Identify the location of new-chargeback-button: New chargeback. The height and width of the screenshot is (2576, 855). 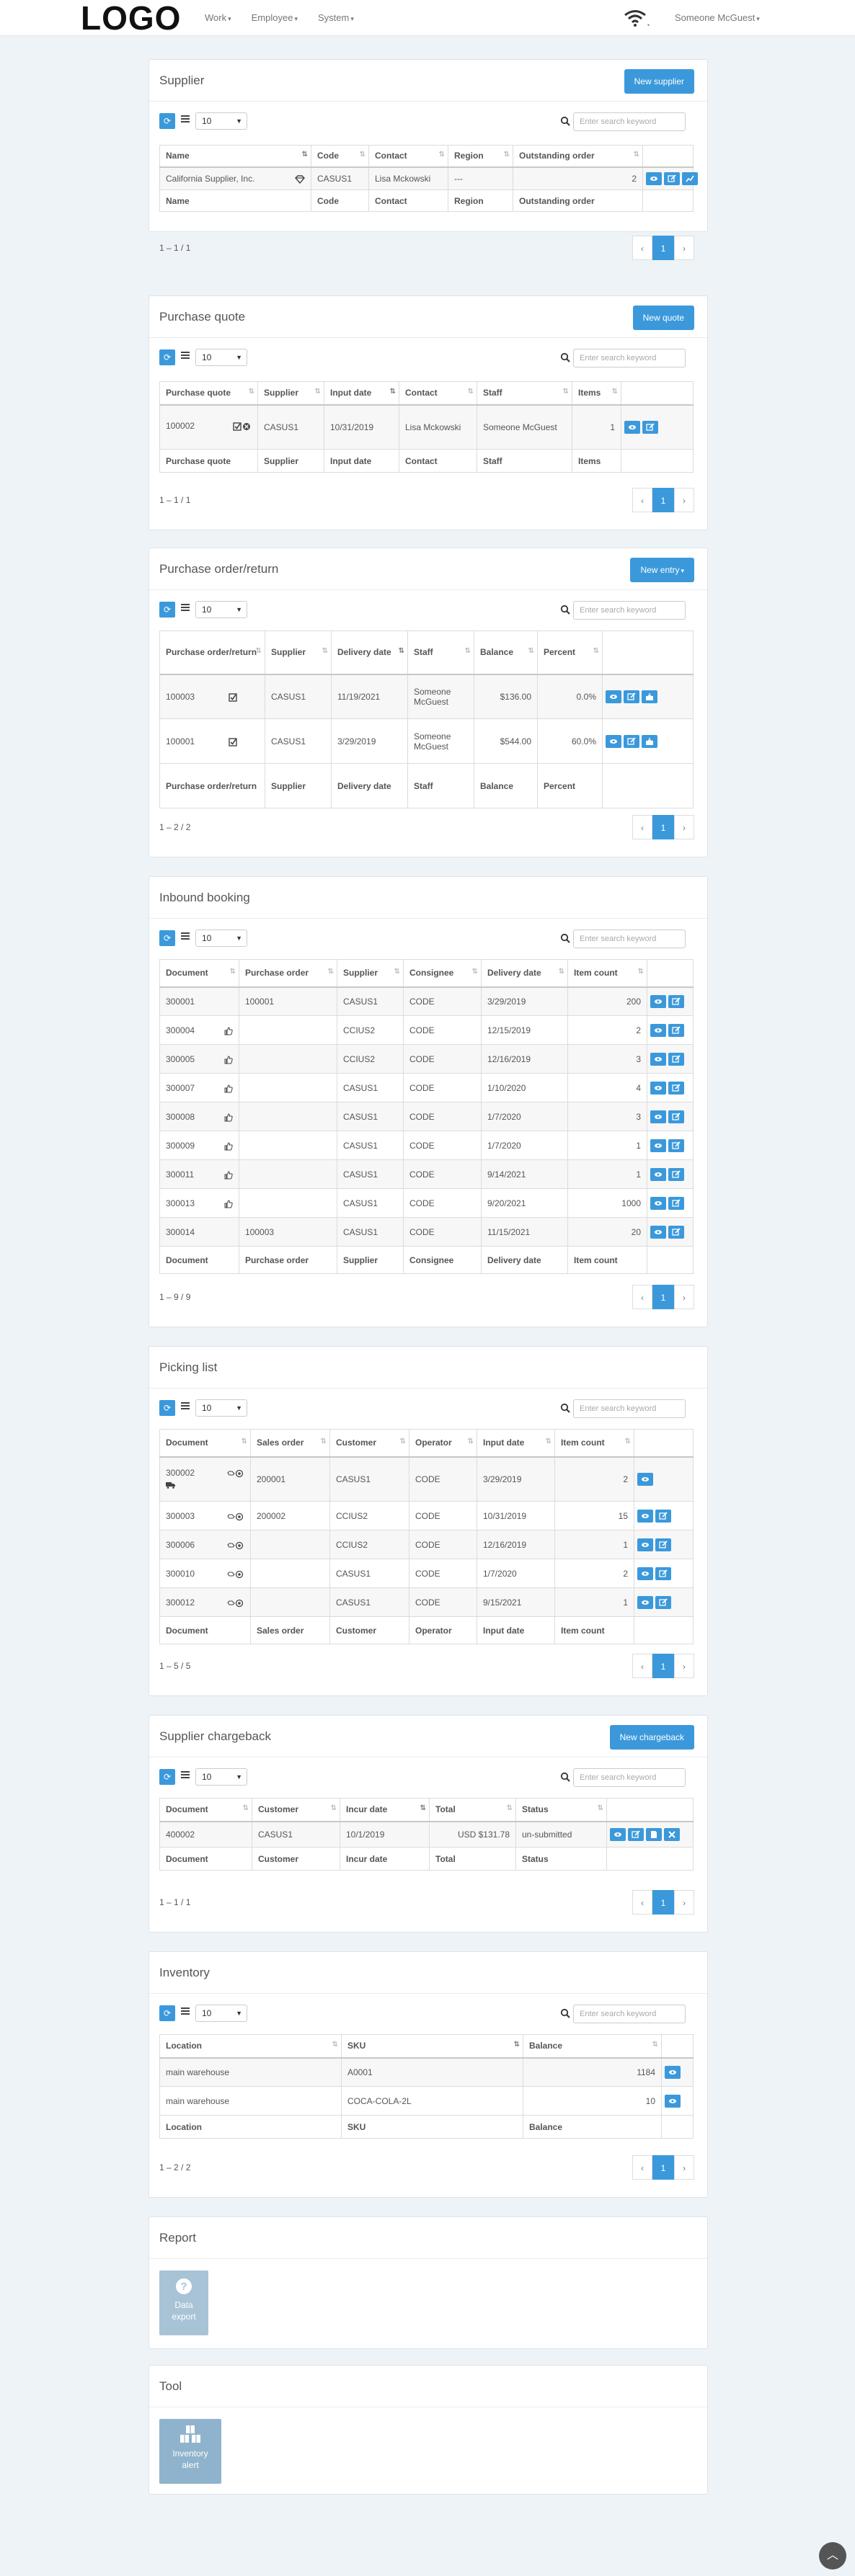
(651, 1737).